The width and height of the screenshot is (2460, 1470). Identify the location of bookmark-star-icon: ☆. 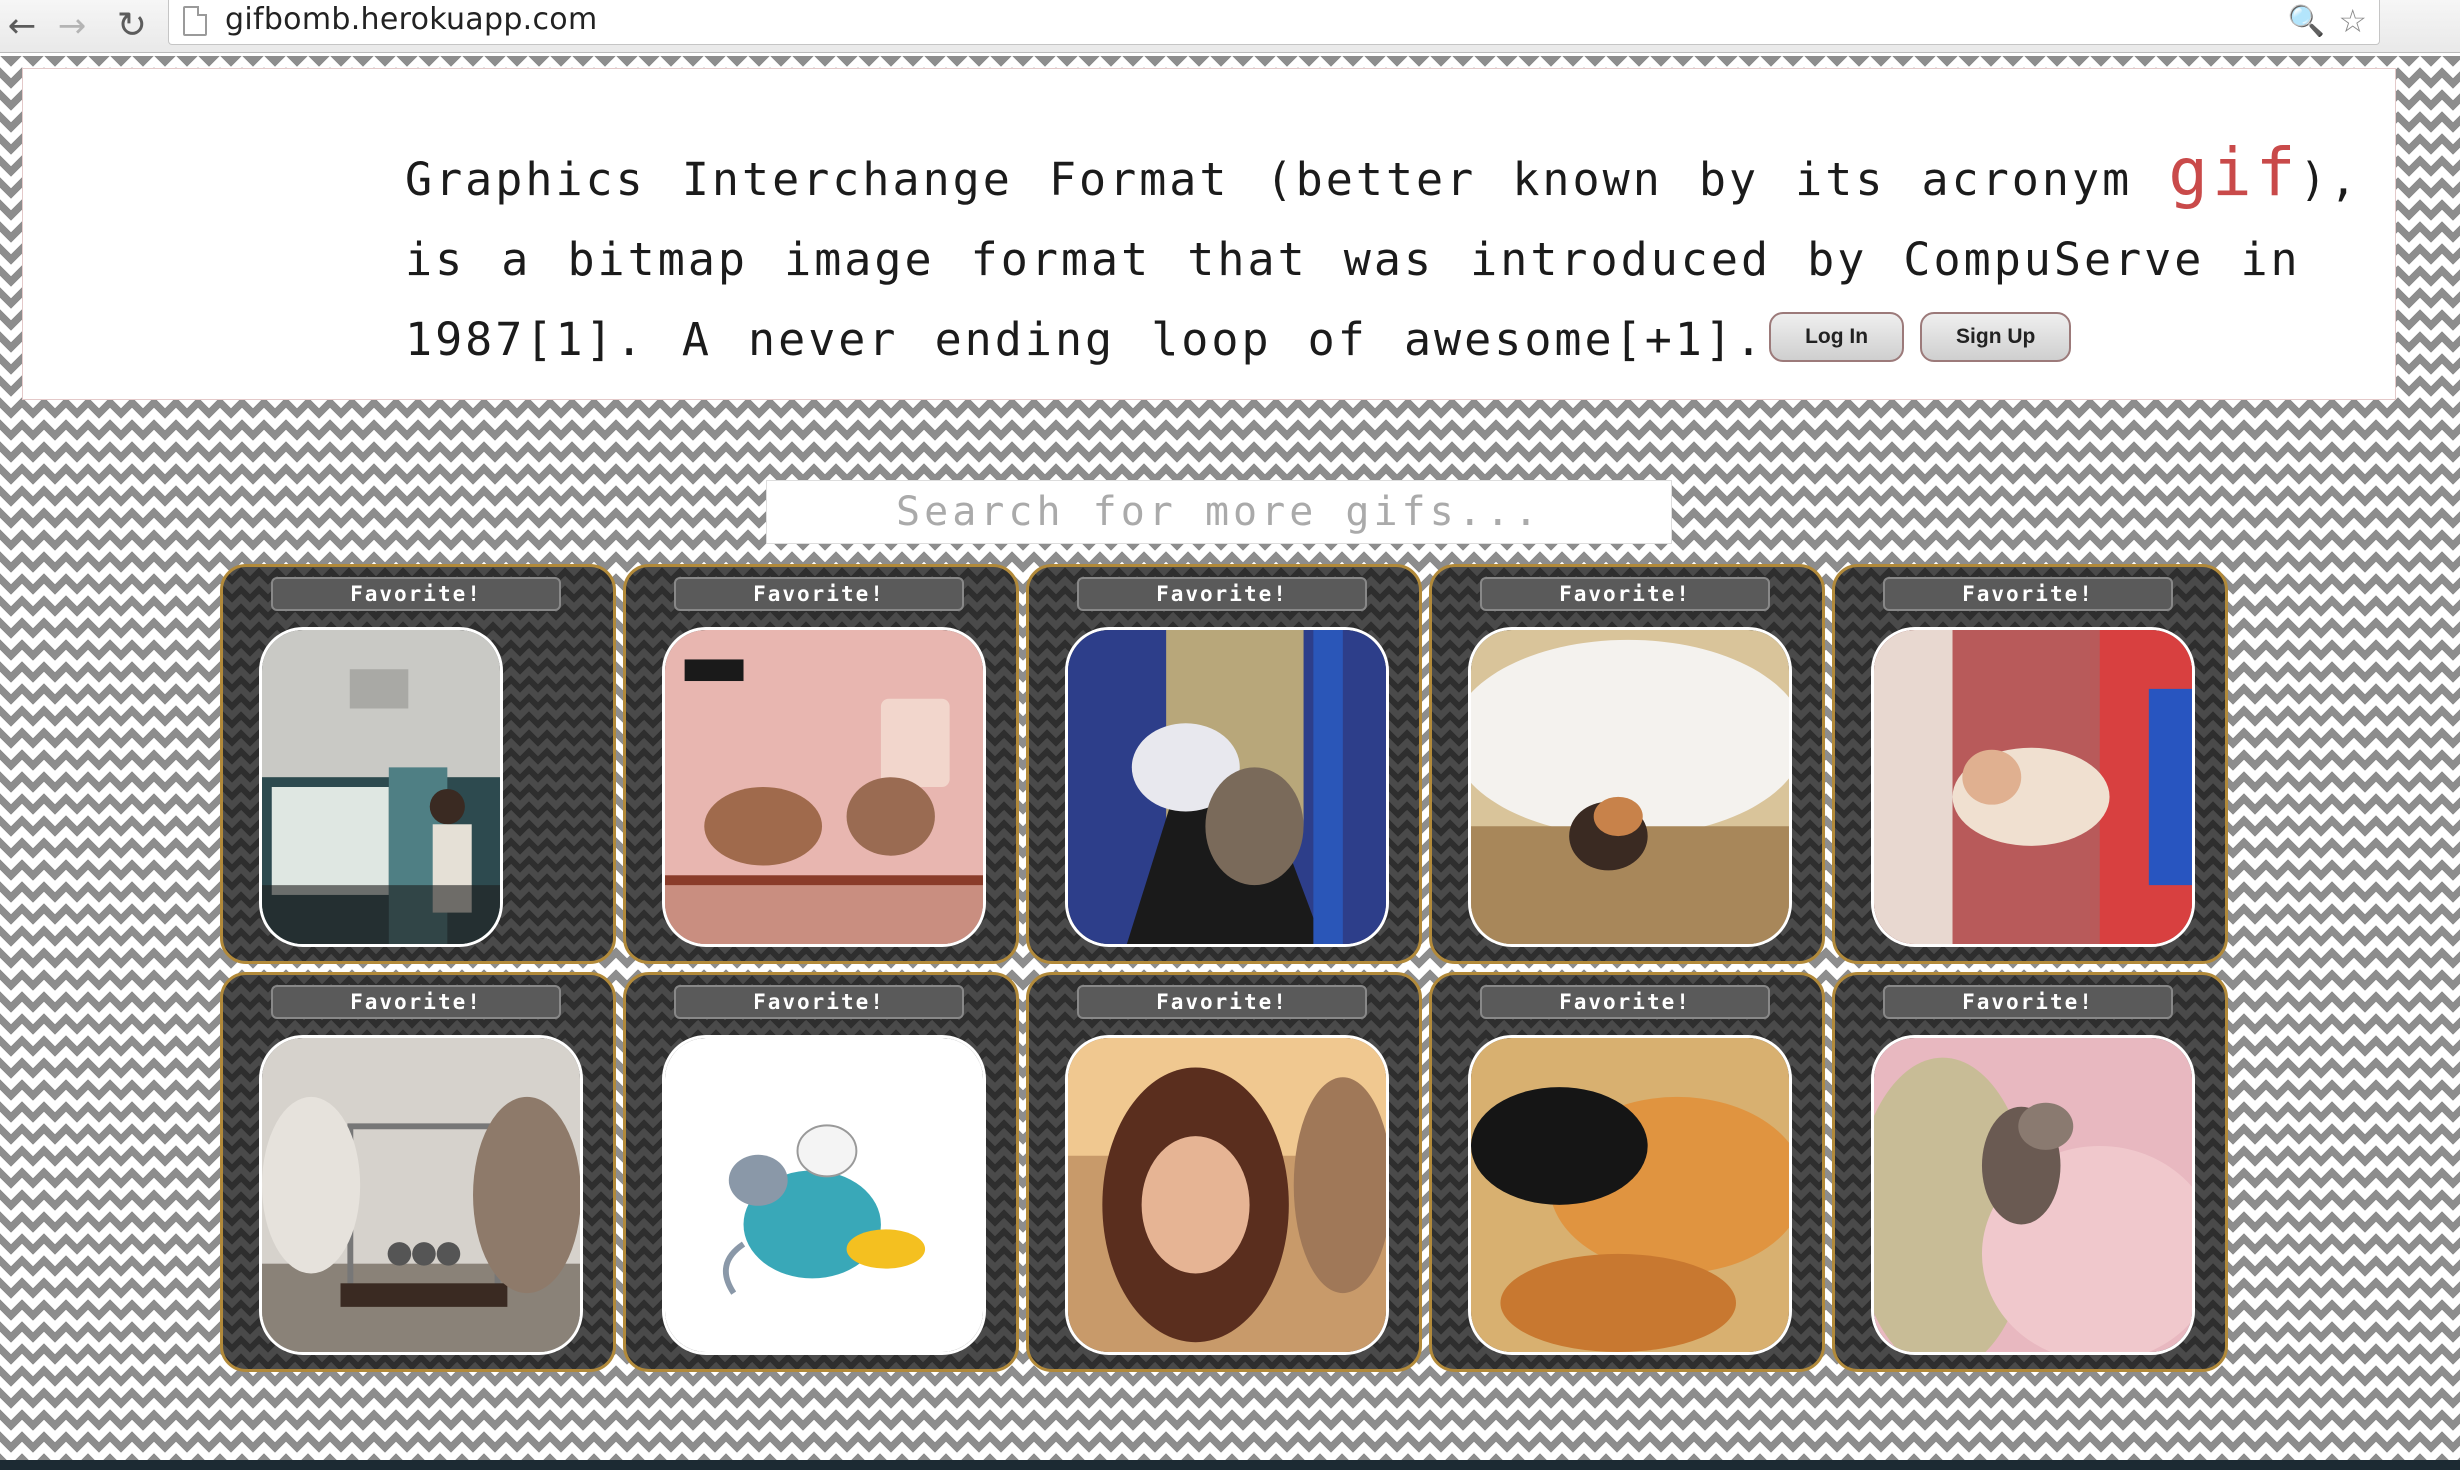
(2352, 21).